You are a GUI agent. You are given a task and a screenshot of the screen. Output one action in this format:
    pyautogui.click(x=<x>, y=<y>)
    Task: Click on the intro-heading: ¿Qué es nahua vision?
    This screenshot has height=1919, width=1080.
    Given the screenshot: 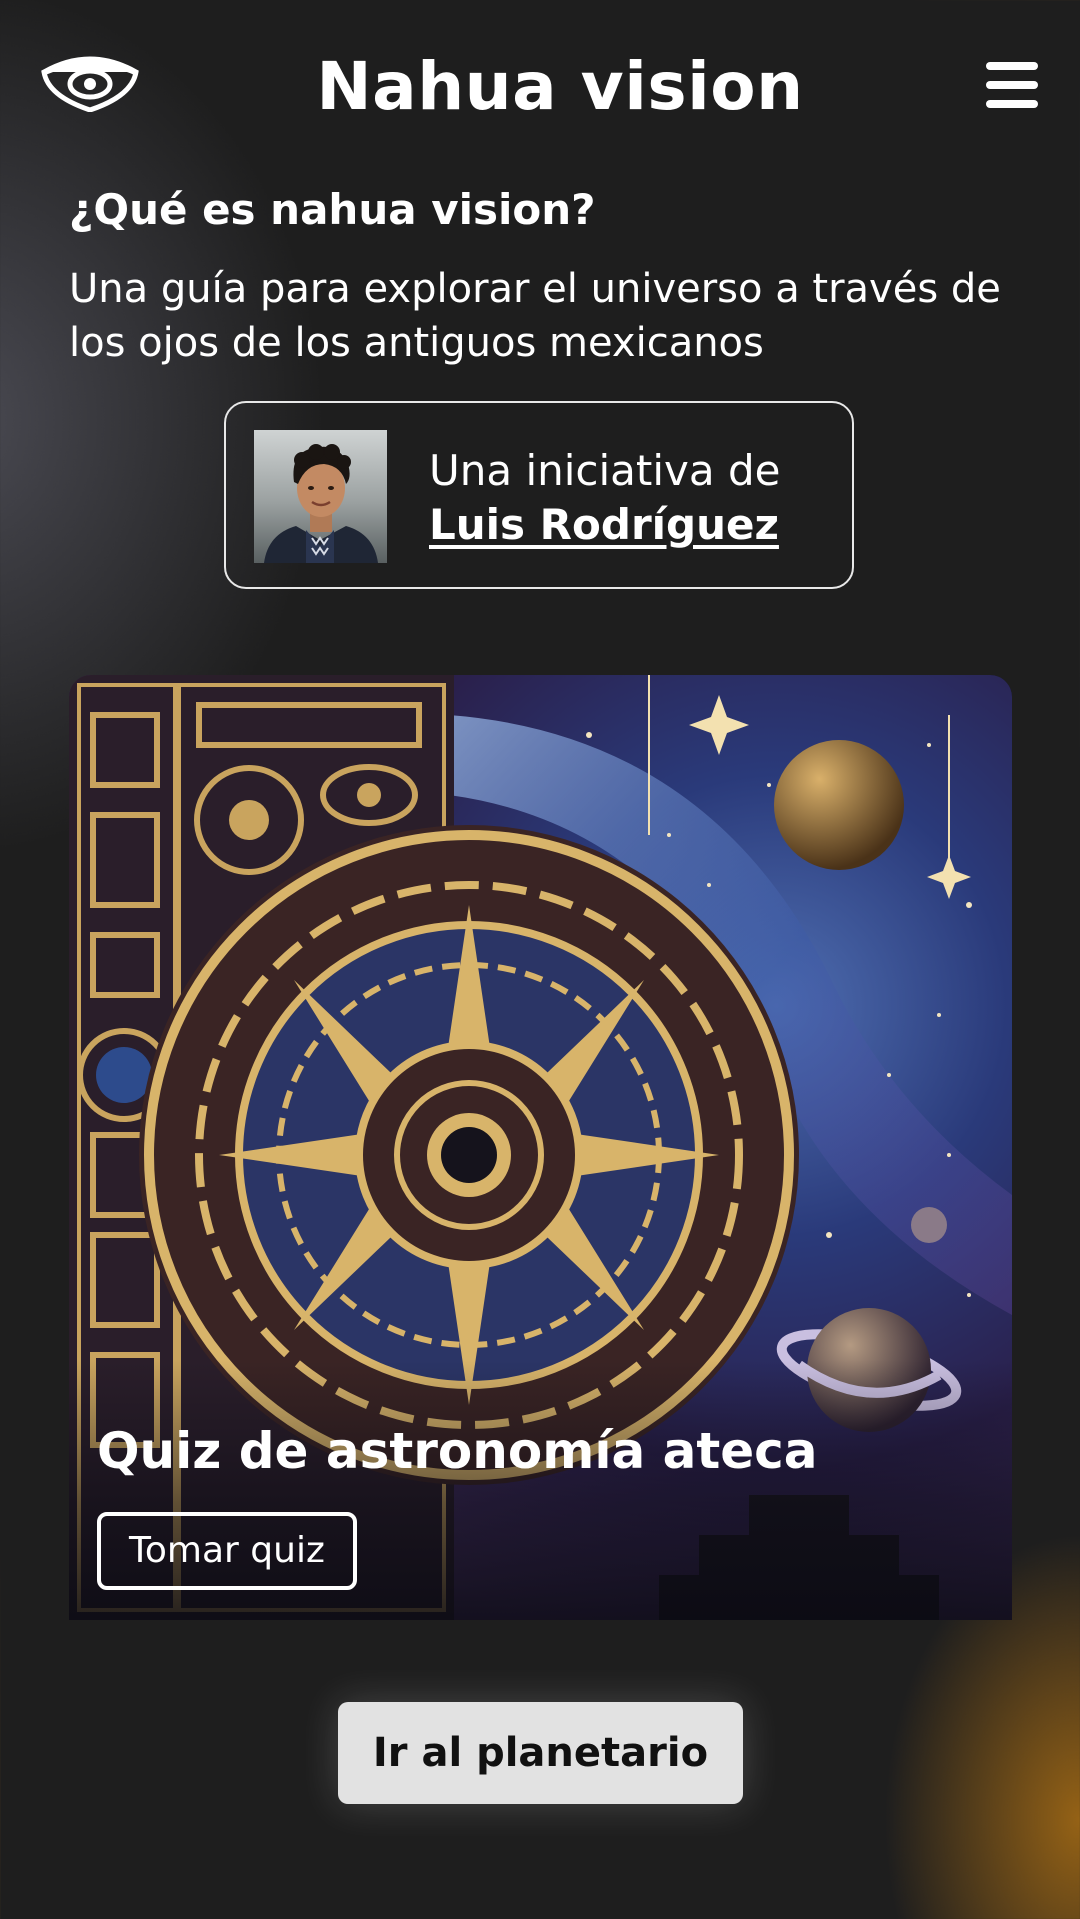 What is the action you would take?
    pyautogui.click(x=332, y=209)
    